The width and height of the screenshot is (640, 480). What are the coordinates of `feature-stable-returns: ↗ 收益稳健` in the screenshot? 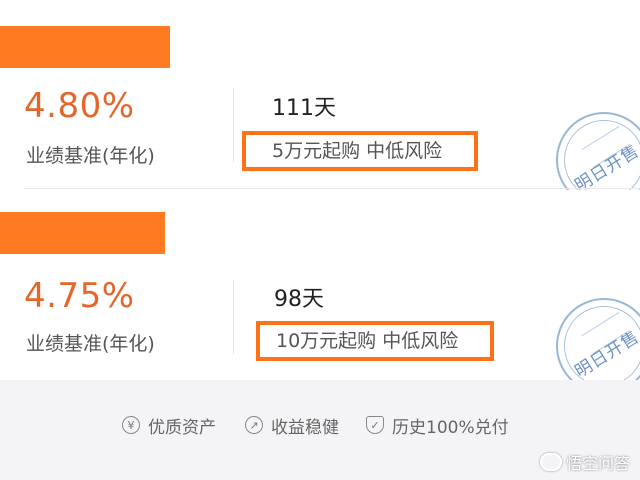 It's located at (292, 426).